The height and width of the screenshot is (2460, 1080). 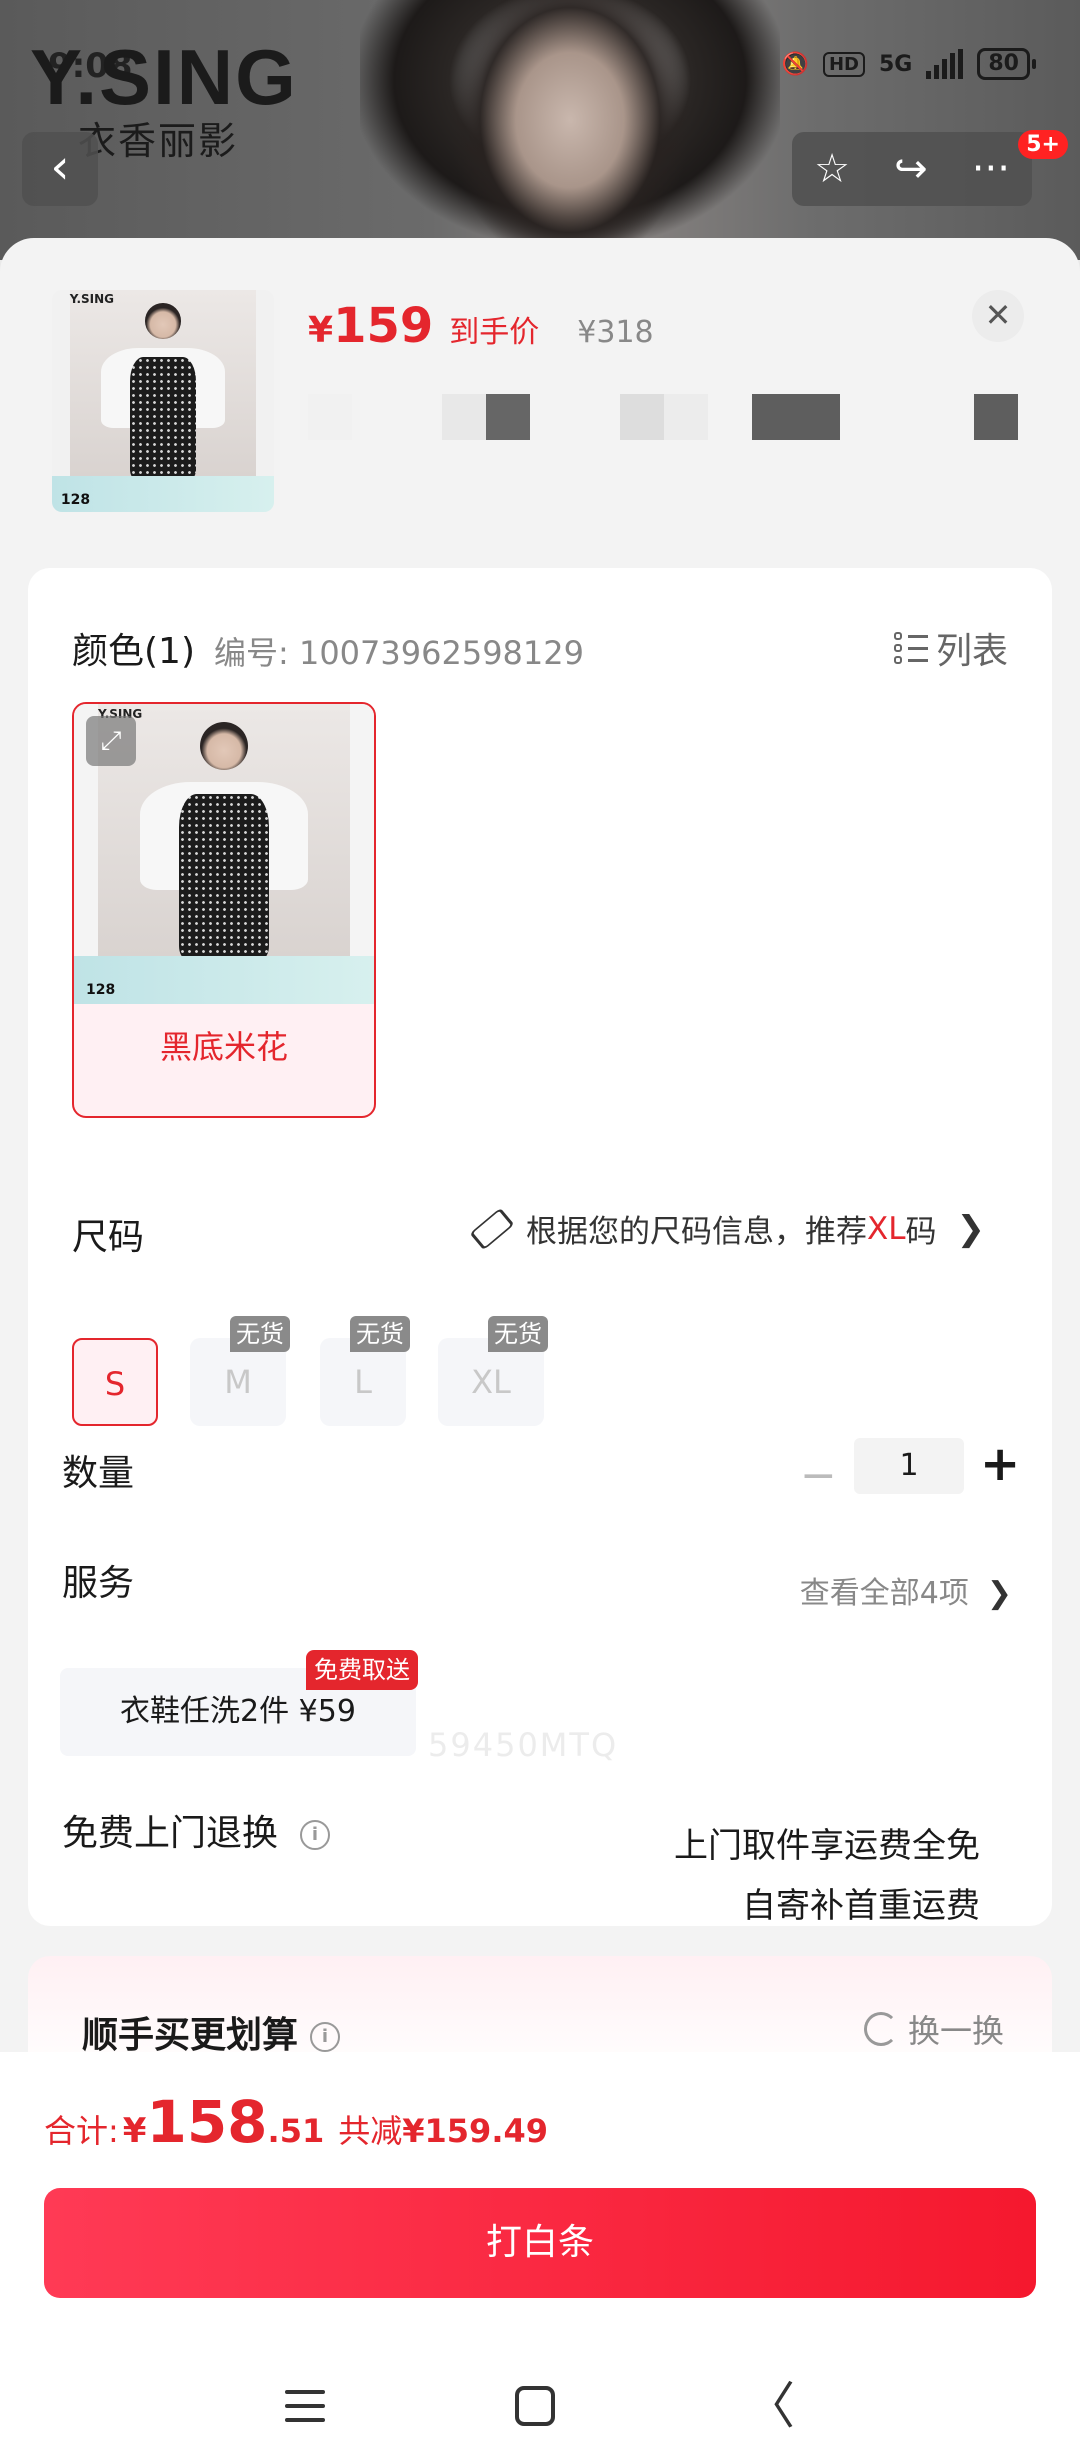 I want to click on price-row: ¥ 159 到手价 ¥318, so click(x=481, y=326).